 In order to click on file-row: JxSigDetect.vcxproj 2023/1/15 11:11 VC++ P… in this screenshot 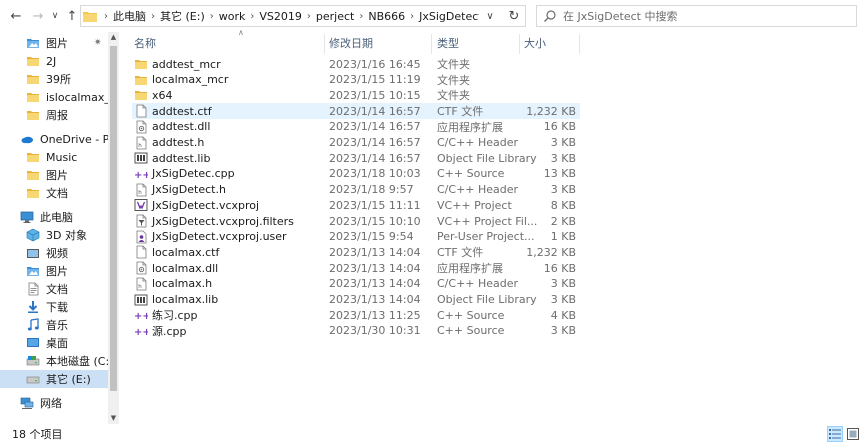, I will do `click(356, 205)`.